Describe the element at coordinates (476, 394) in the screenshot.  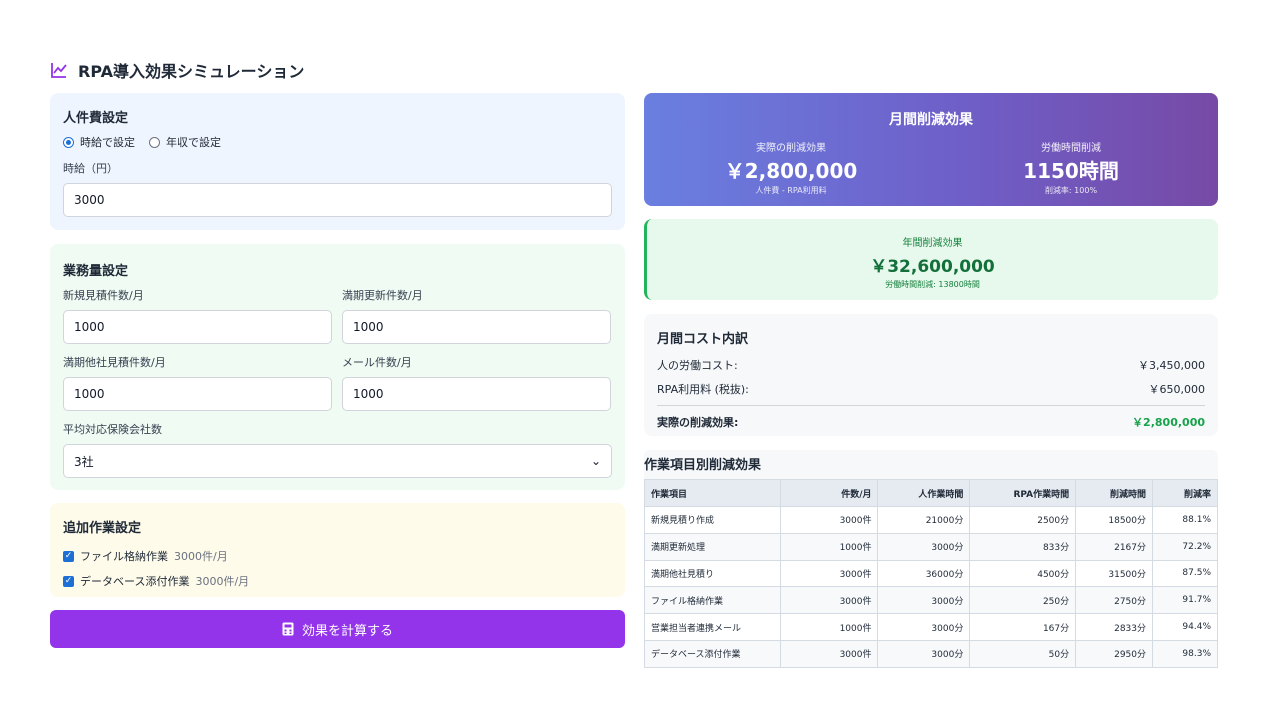
I see `mail-input: 1000` at that location.